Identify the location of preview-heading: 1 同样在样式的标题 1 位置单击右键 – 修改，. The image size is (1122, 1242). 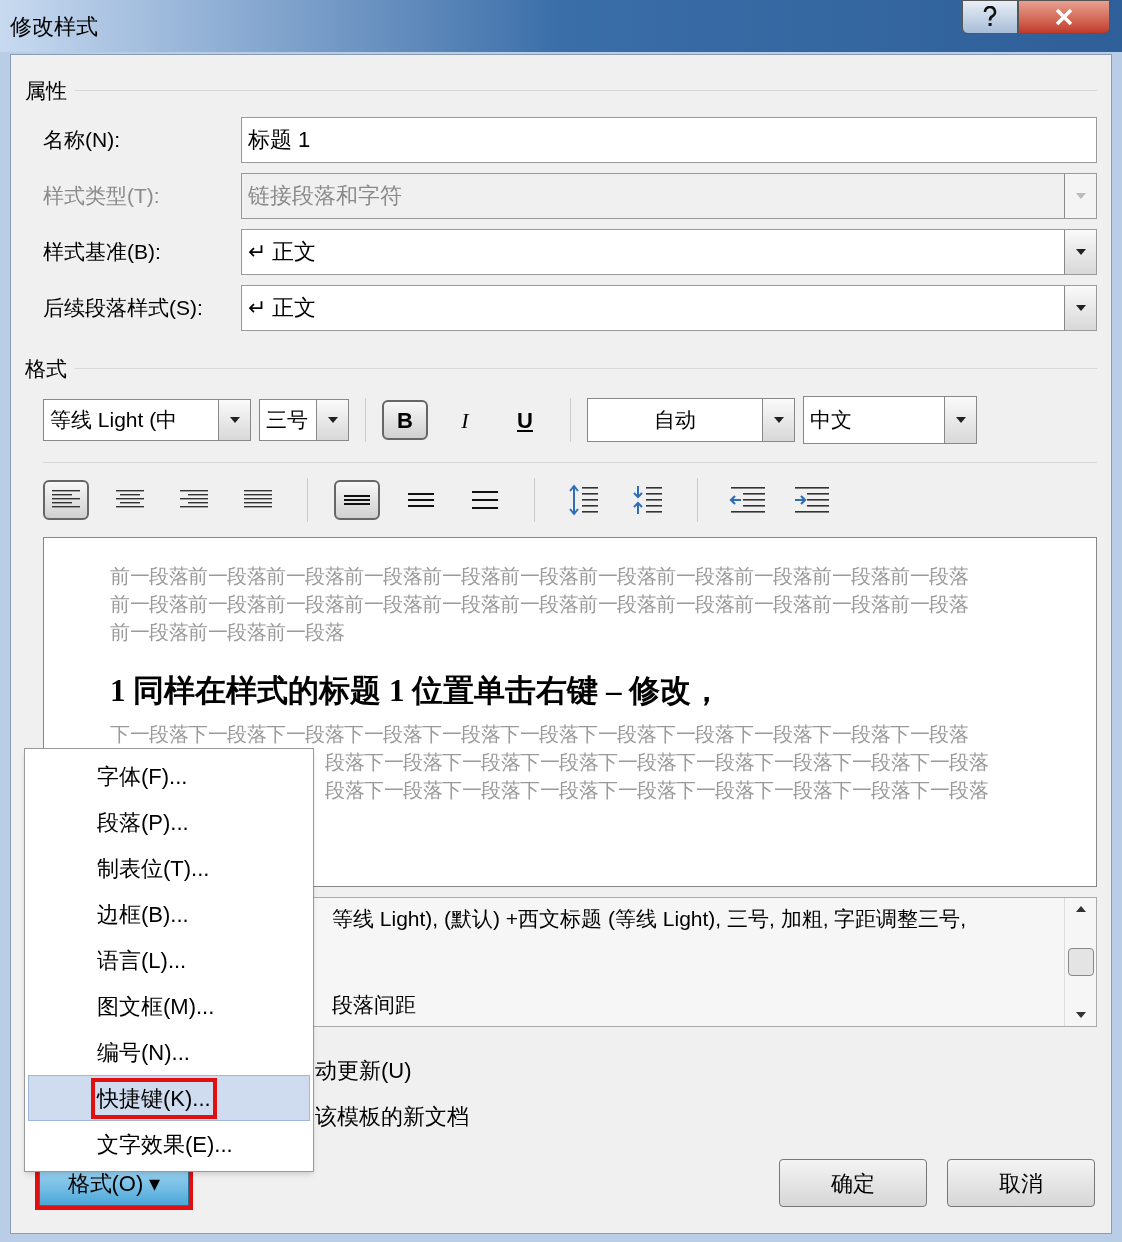
(417, 691).